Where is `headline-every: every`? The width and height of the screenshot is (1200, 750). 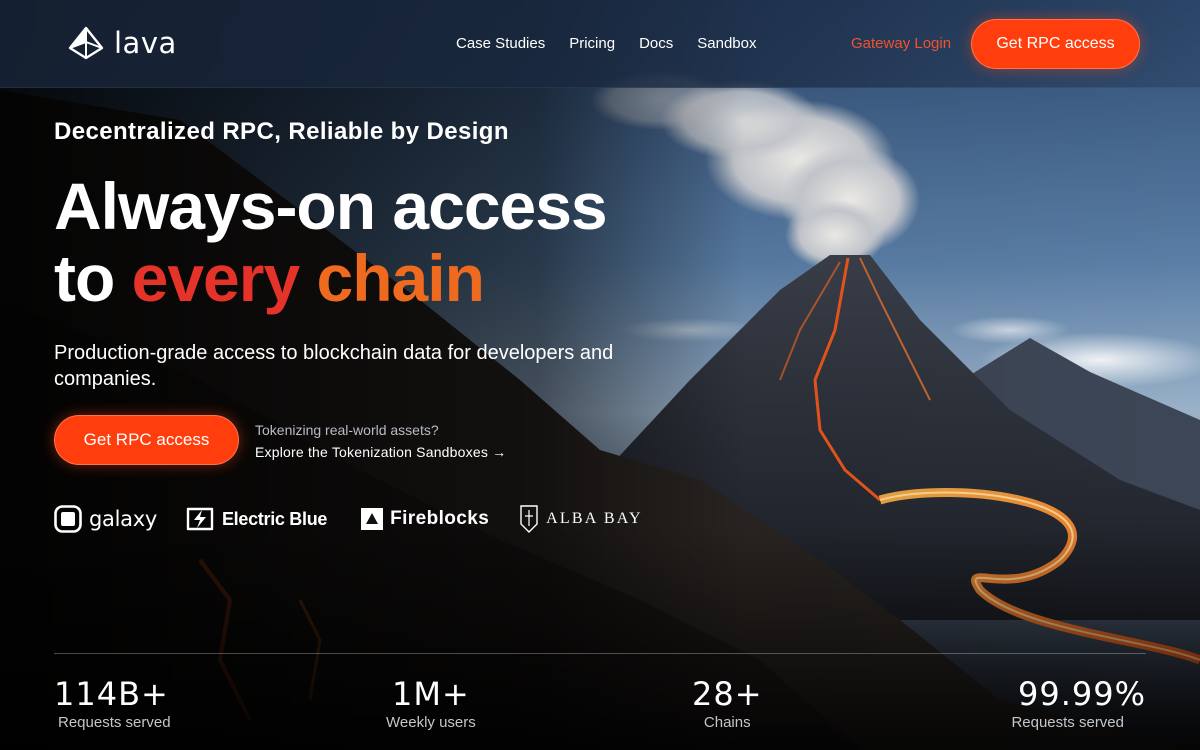 headline-every: every is located at coordinates (216, 278).